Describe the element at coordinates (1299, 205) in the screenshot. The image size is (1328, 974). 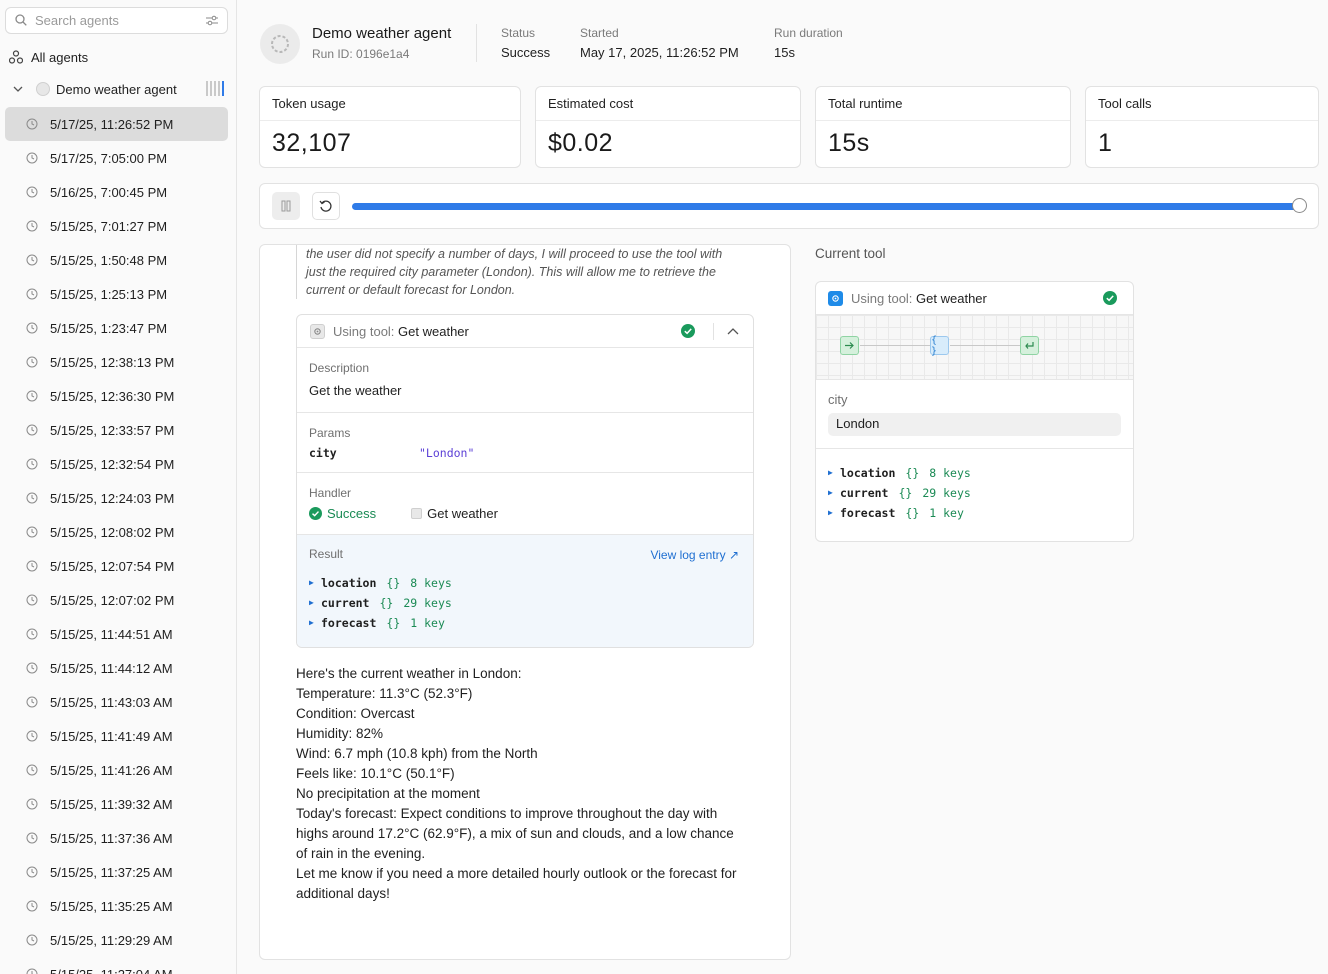
I see `progress-thumb` at that location.